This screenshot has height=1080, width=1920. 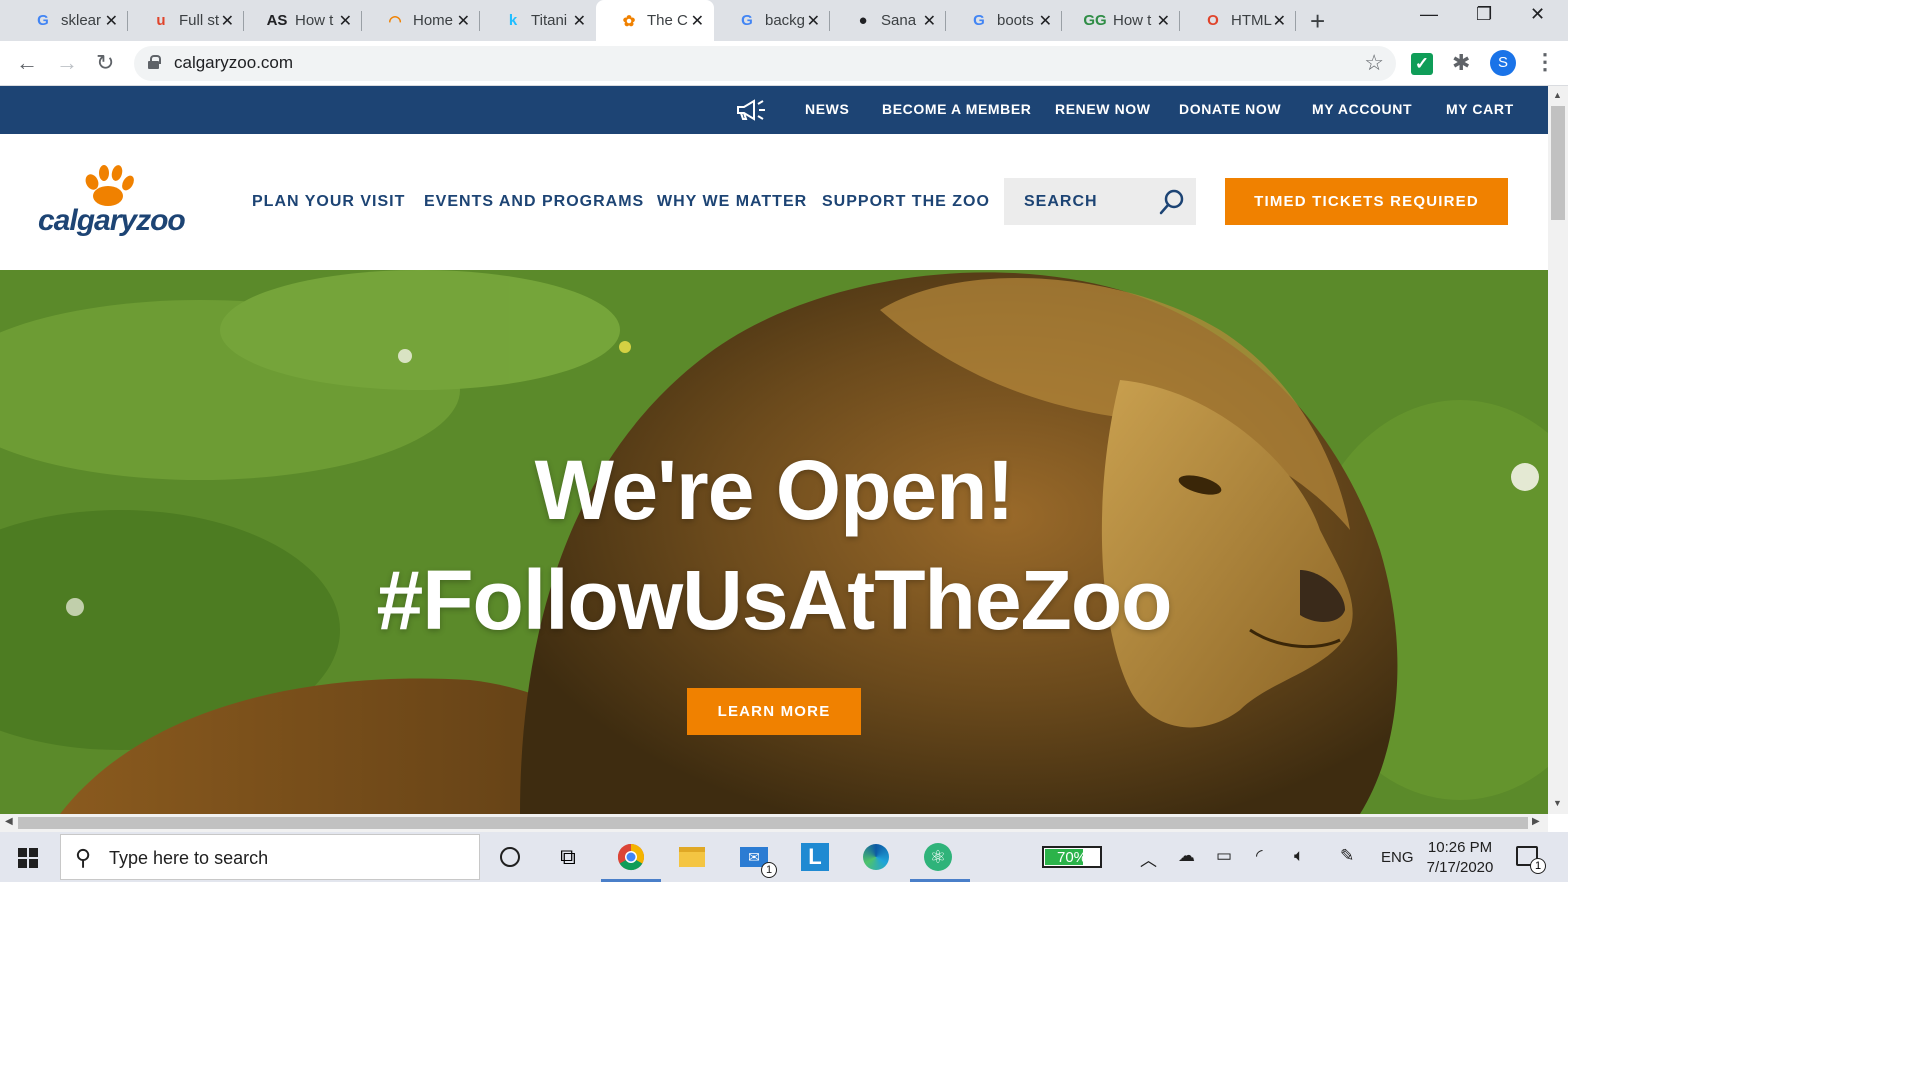 I want to click on browser-tab: Gbackg ✕, so click(x=772, y=20).